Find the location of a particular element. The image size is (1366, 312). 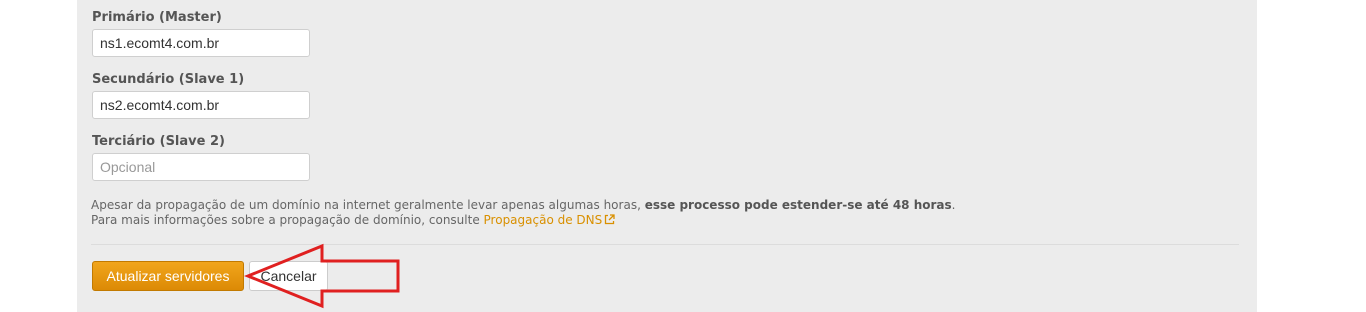

update-servers-button: Atualizar servidores is located at coordinates (168, 276).